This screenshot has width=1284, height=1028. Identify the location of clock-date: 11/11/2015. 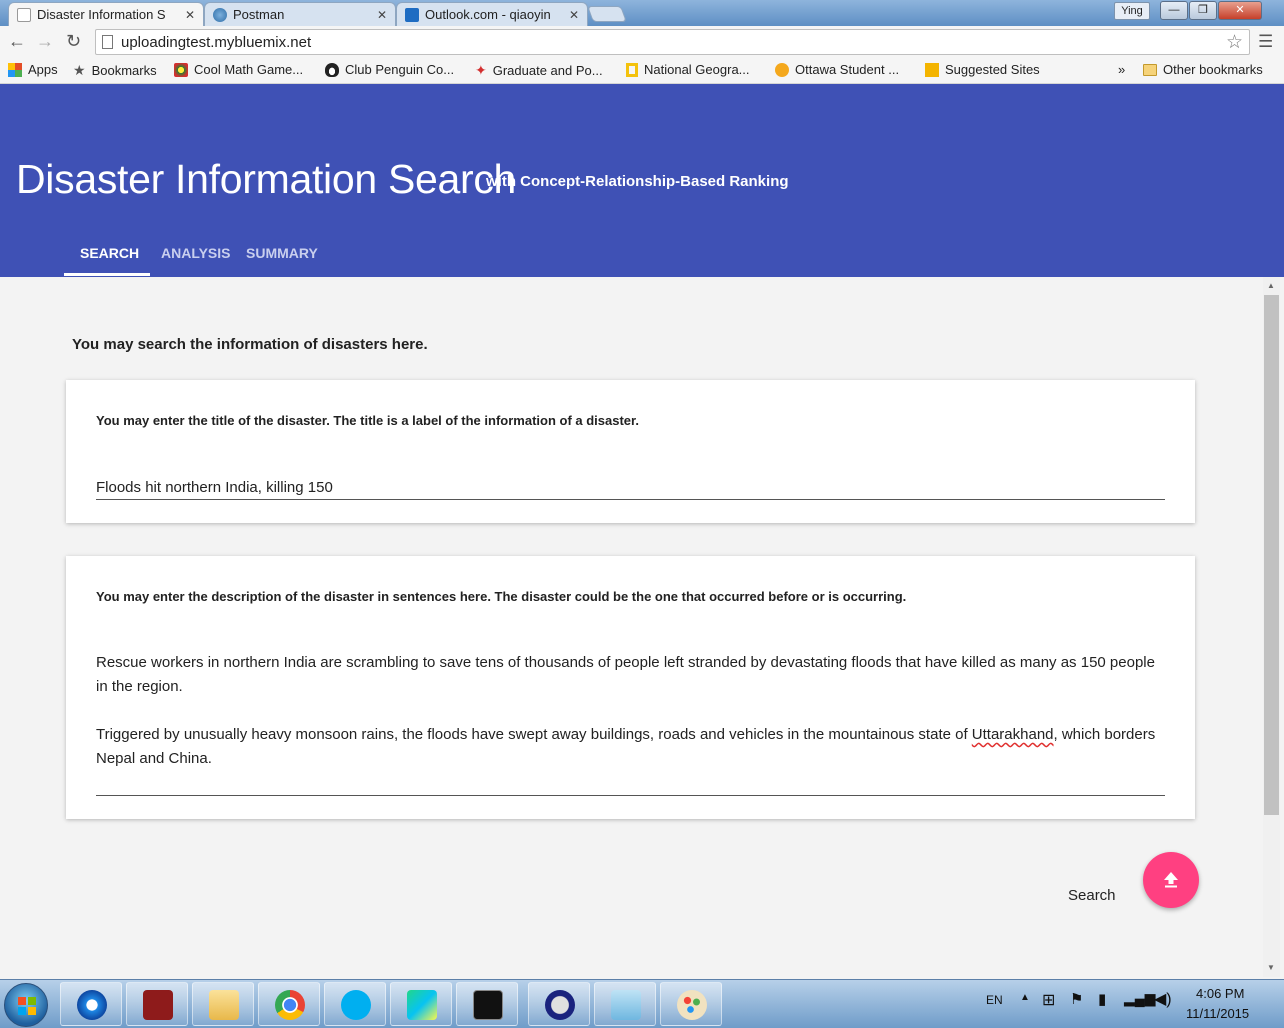
(1217, 1013).